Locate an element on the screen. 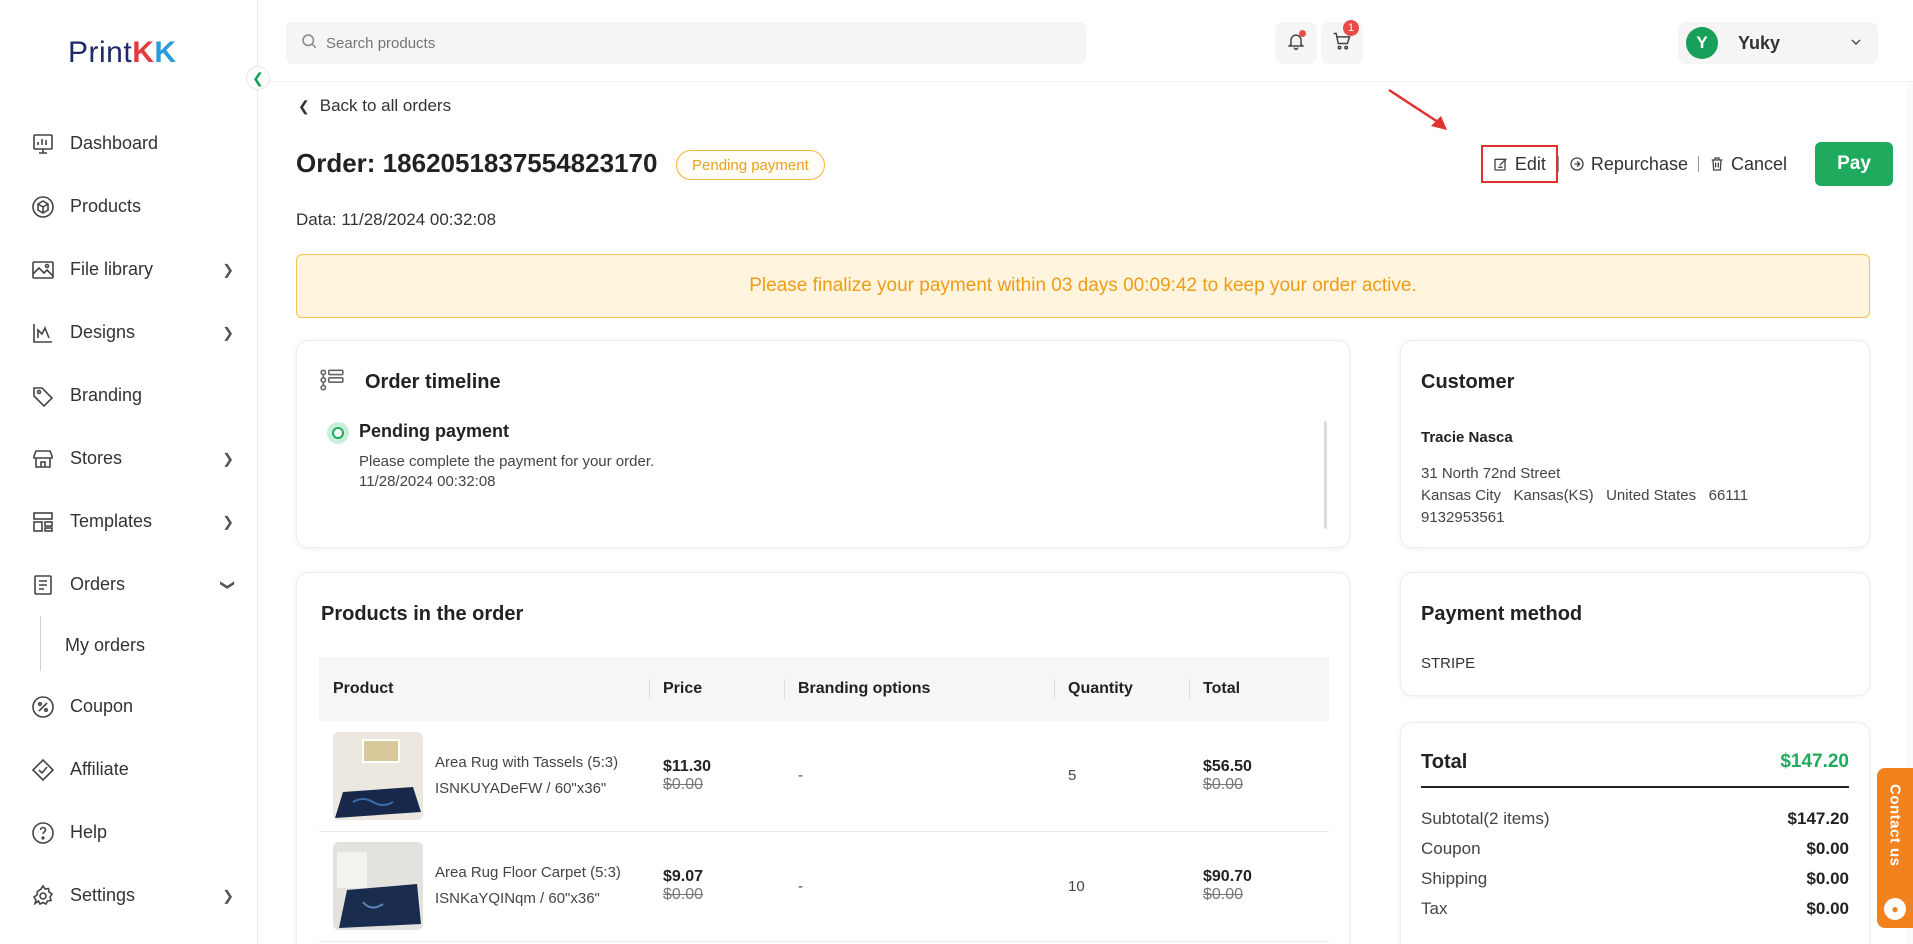  timeline-header: Order timeline is located at coordinates (410, 382).